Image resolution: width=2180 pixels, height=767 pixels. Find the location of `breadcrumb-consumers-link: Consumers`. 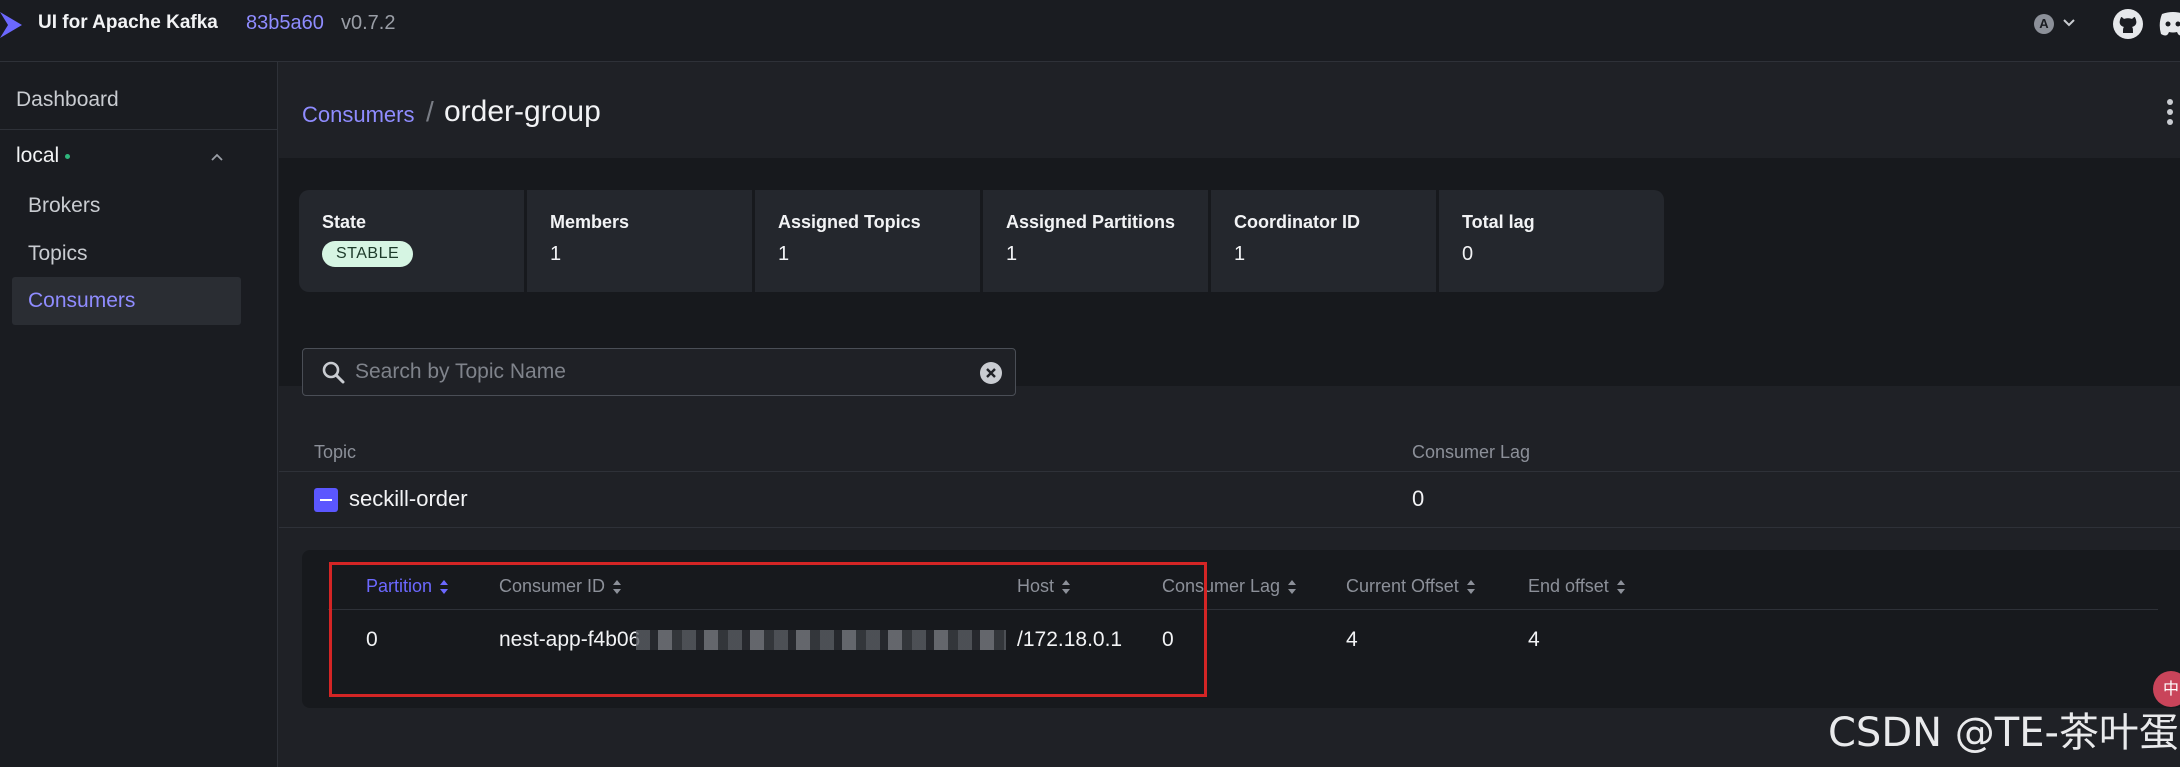

breadcrumb-consumers-link: Consumers is located at coordinates (358, 115).